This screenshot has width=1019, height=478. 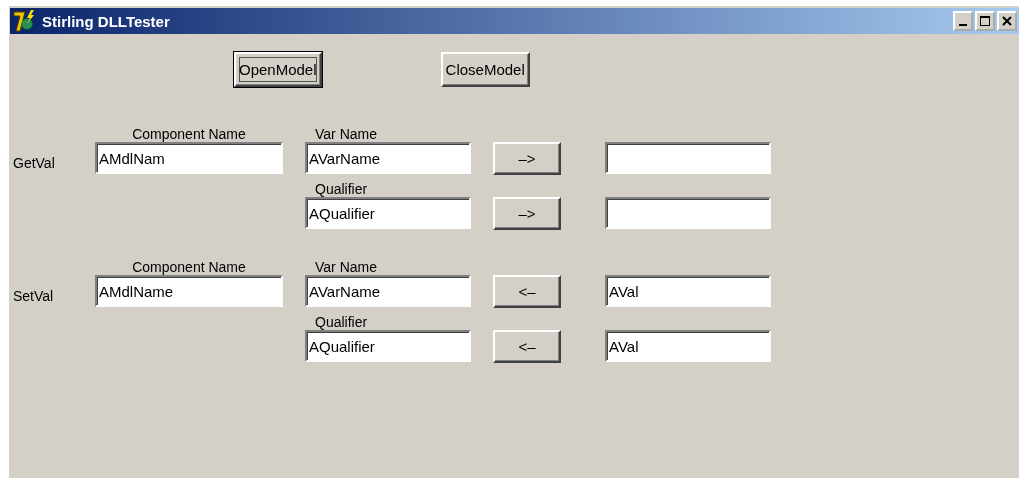 I want to click on component-name-field: AMdlName, so click(x=189, y=291).